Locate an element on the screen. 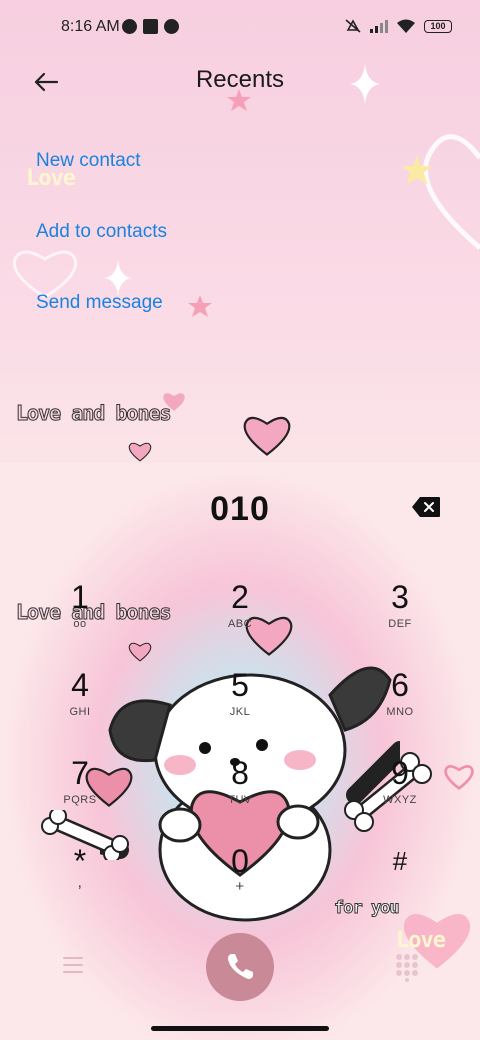 The width and height of the screenshot is (480, 1040). status-bar: 8:16 AM 100 is located at coordinates (240, 28).